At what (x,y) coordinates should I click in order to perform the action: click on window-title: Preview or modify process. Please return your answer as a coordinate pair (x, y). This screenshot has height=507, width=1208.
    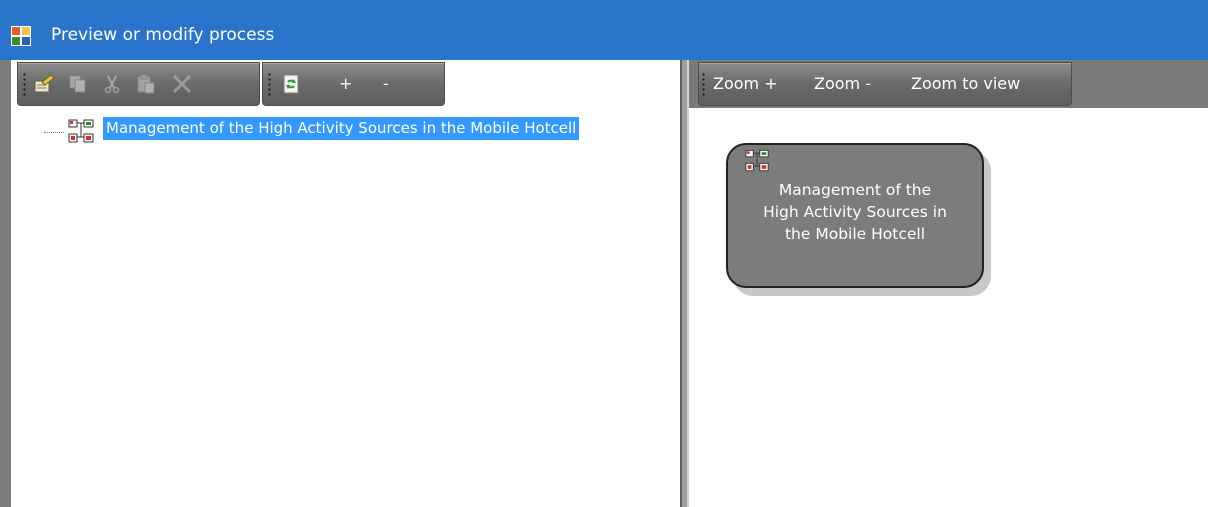
    Looking at the image, I should click on (163, 35).